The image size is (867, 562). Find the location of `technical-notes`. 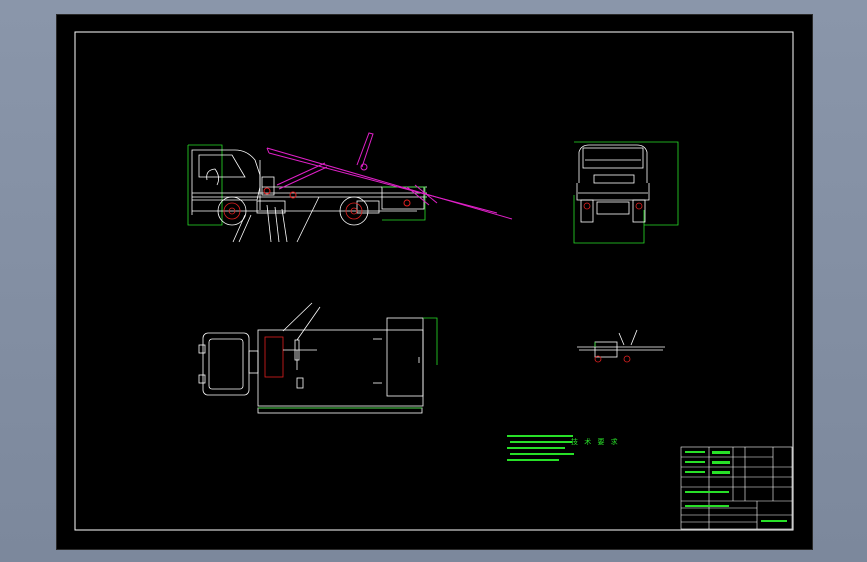

technical-notes is located at coordinates (540, 448).